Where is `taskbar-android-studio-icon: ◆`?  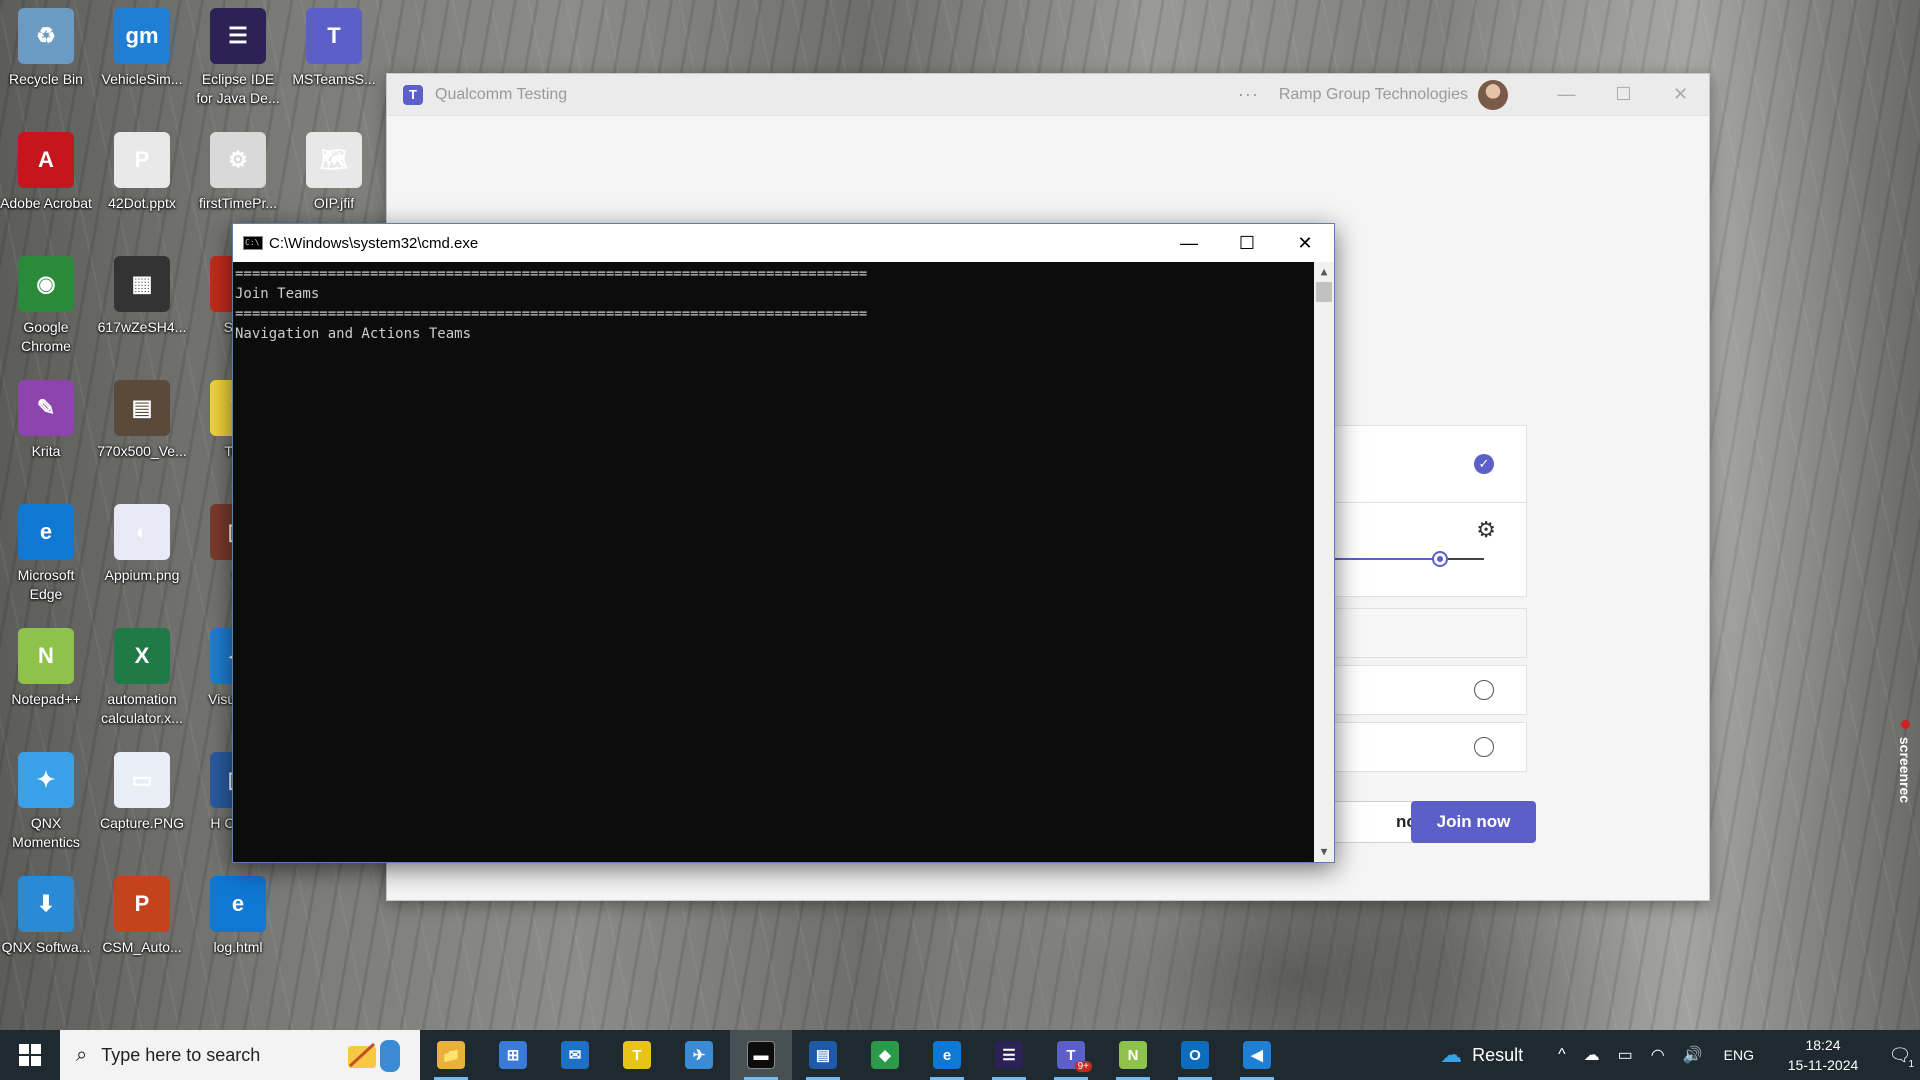
taskbar-android-studio-icon: ◆ is located at coordinates (885, 1055).